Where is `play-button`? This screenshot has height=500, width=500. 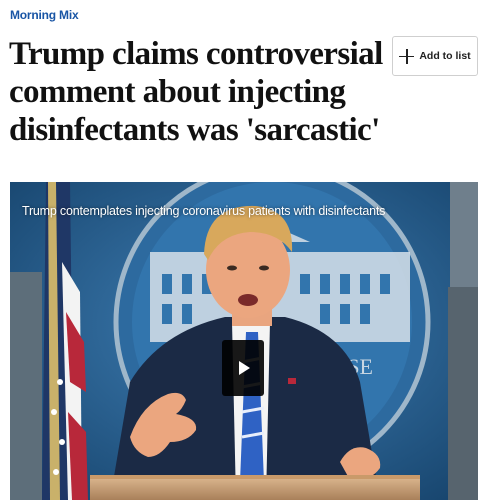 play-button is located at coordinates (243, 368).